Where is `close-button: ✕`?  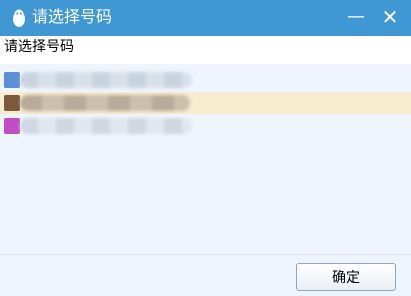
close-button: ✕ is located at coordinates (390, 18).